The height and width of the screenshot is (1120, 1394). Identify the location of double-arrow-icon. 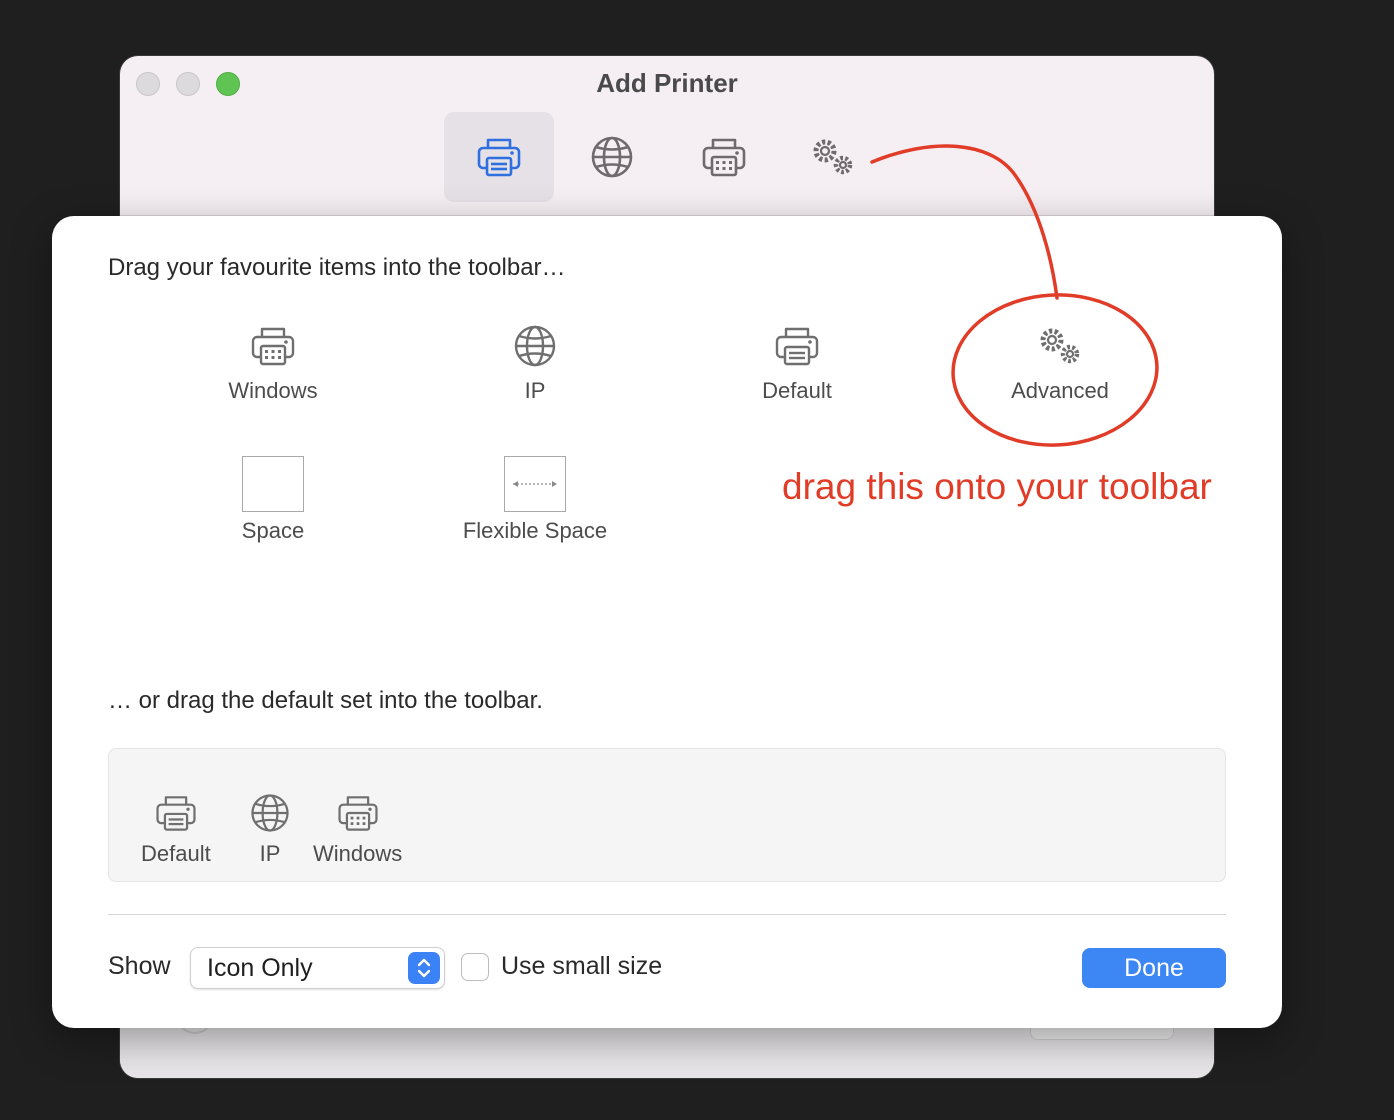
(535, 484).